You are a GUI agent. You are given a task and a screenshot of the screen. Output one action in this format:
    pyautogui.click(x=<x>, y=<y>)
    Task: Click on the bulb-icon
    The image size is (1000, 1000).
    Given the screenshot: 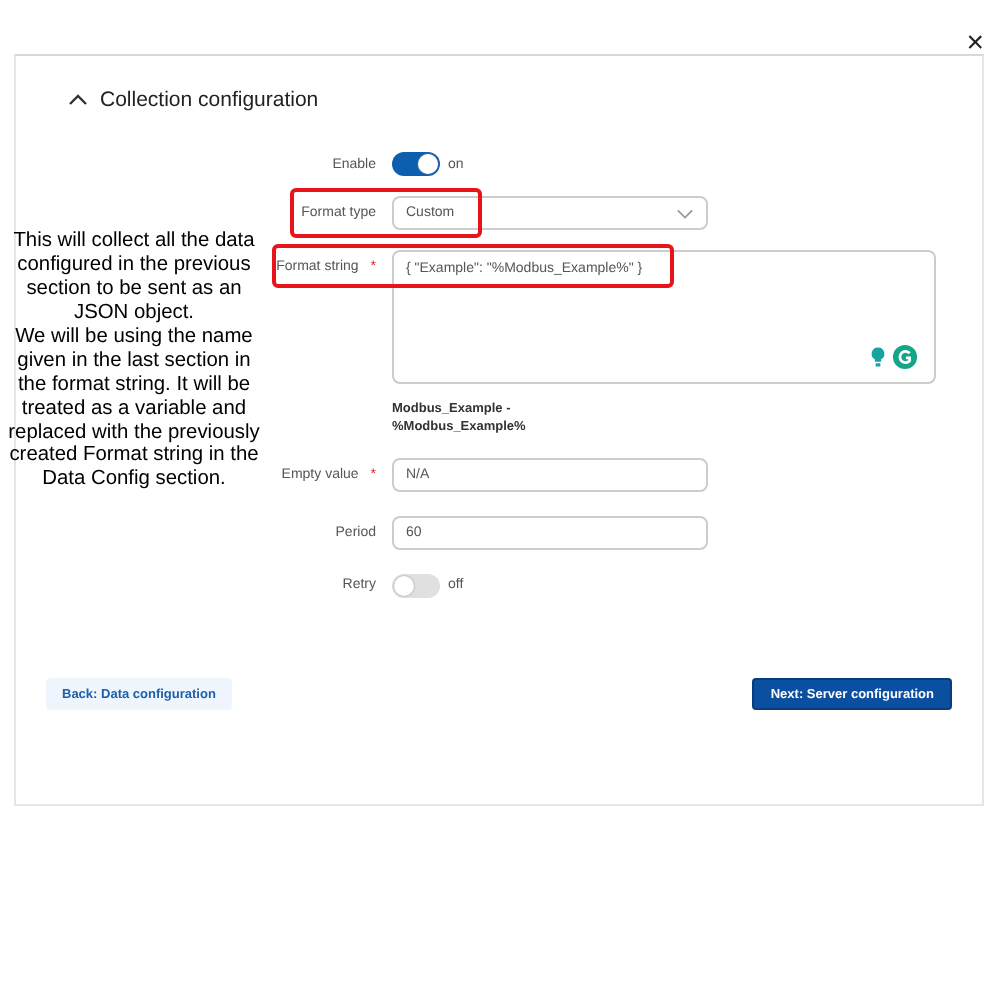 What is the action you would take?
    pyautogui.click(x=878, y=357)
    